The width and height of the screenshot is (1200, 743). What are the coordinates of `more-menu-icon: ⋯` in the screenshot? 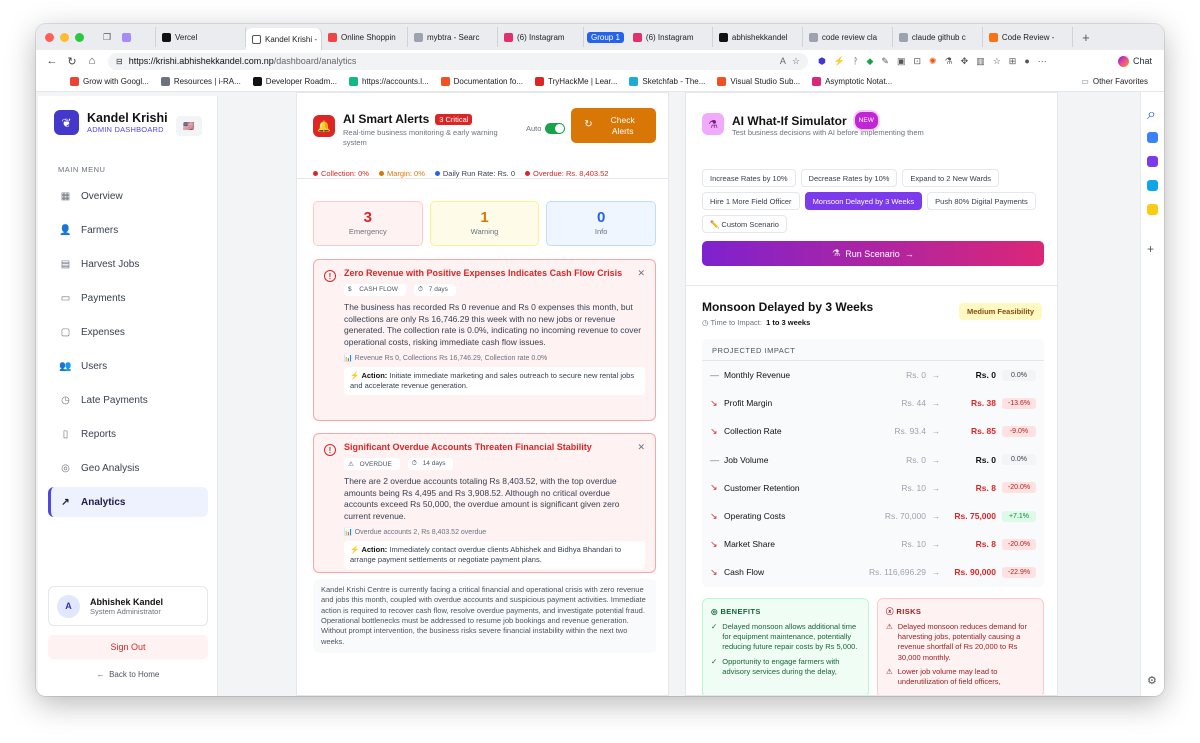 It's located at (1042, 61).